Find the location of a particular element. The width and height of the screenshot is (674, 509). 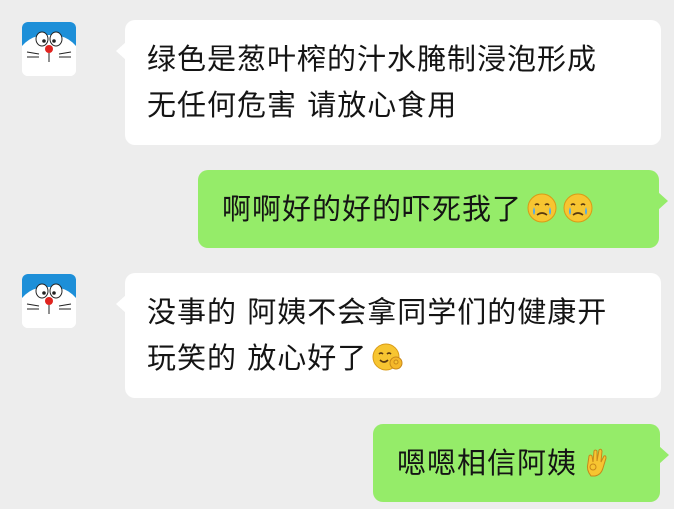

outgoing-message-bubble: 啊啊好的好的吓死我了 is located at coordinates (433, 209).